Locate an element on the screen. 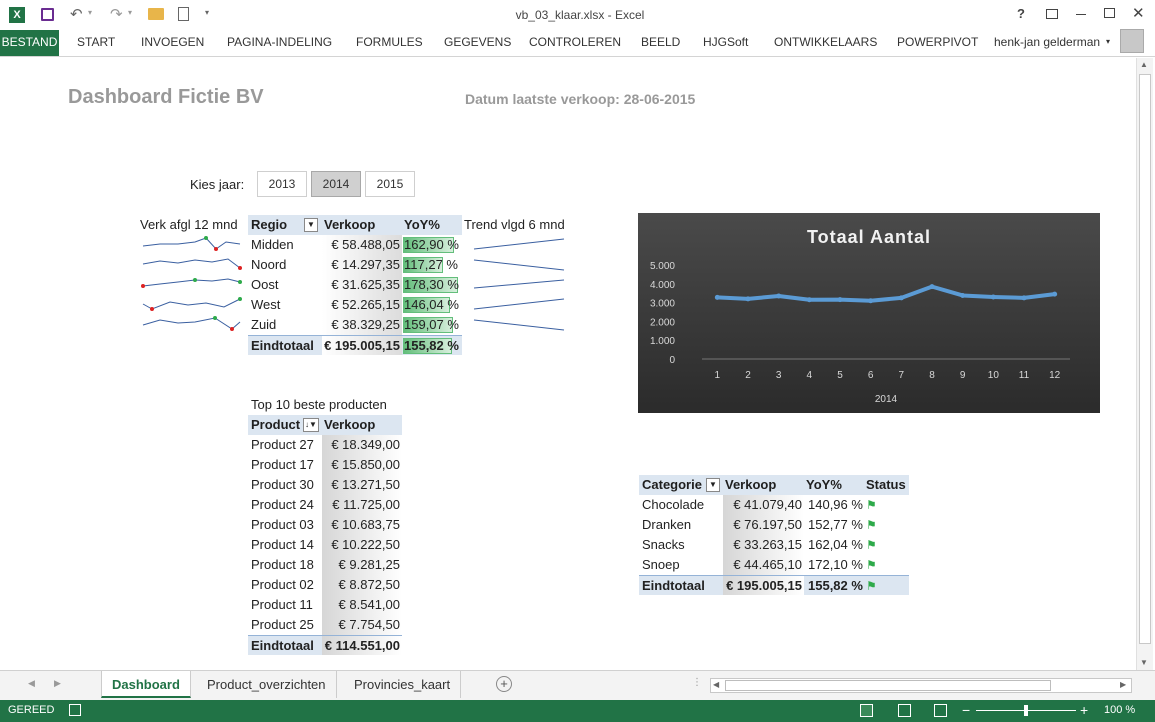  product-total-sales: € 114.551,00 is located at coordinates (362, 645).